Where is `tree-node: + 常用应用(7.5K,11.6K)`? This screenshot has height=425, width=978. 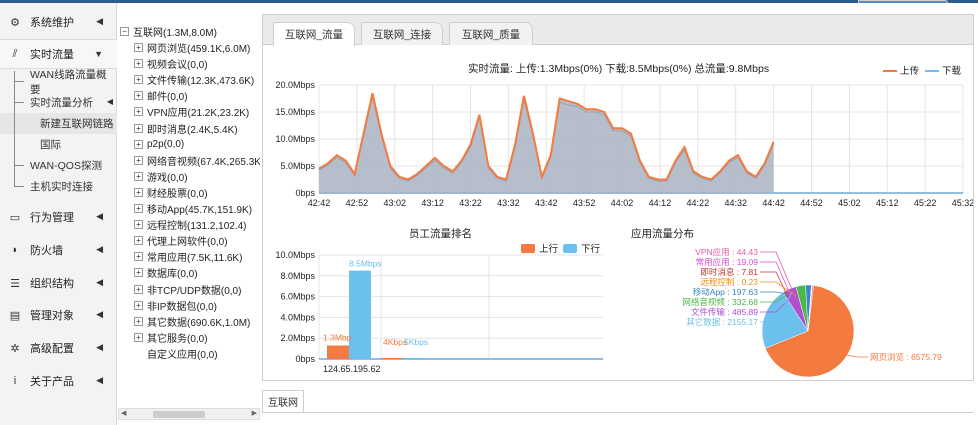
tree-node: + 常用应用(7.5K,11.6K) is located at coordinates (188, 256).